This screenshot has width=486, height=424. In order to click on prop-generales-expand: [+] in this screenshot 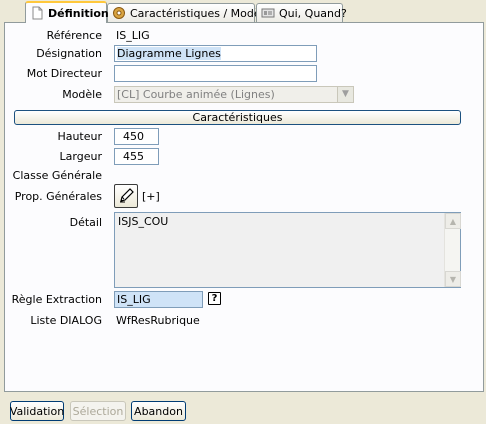, I will do `click(151, 197)`.